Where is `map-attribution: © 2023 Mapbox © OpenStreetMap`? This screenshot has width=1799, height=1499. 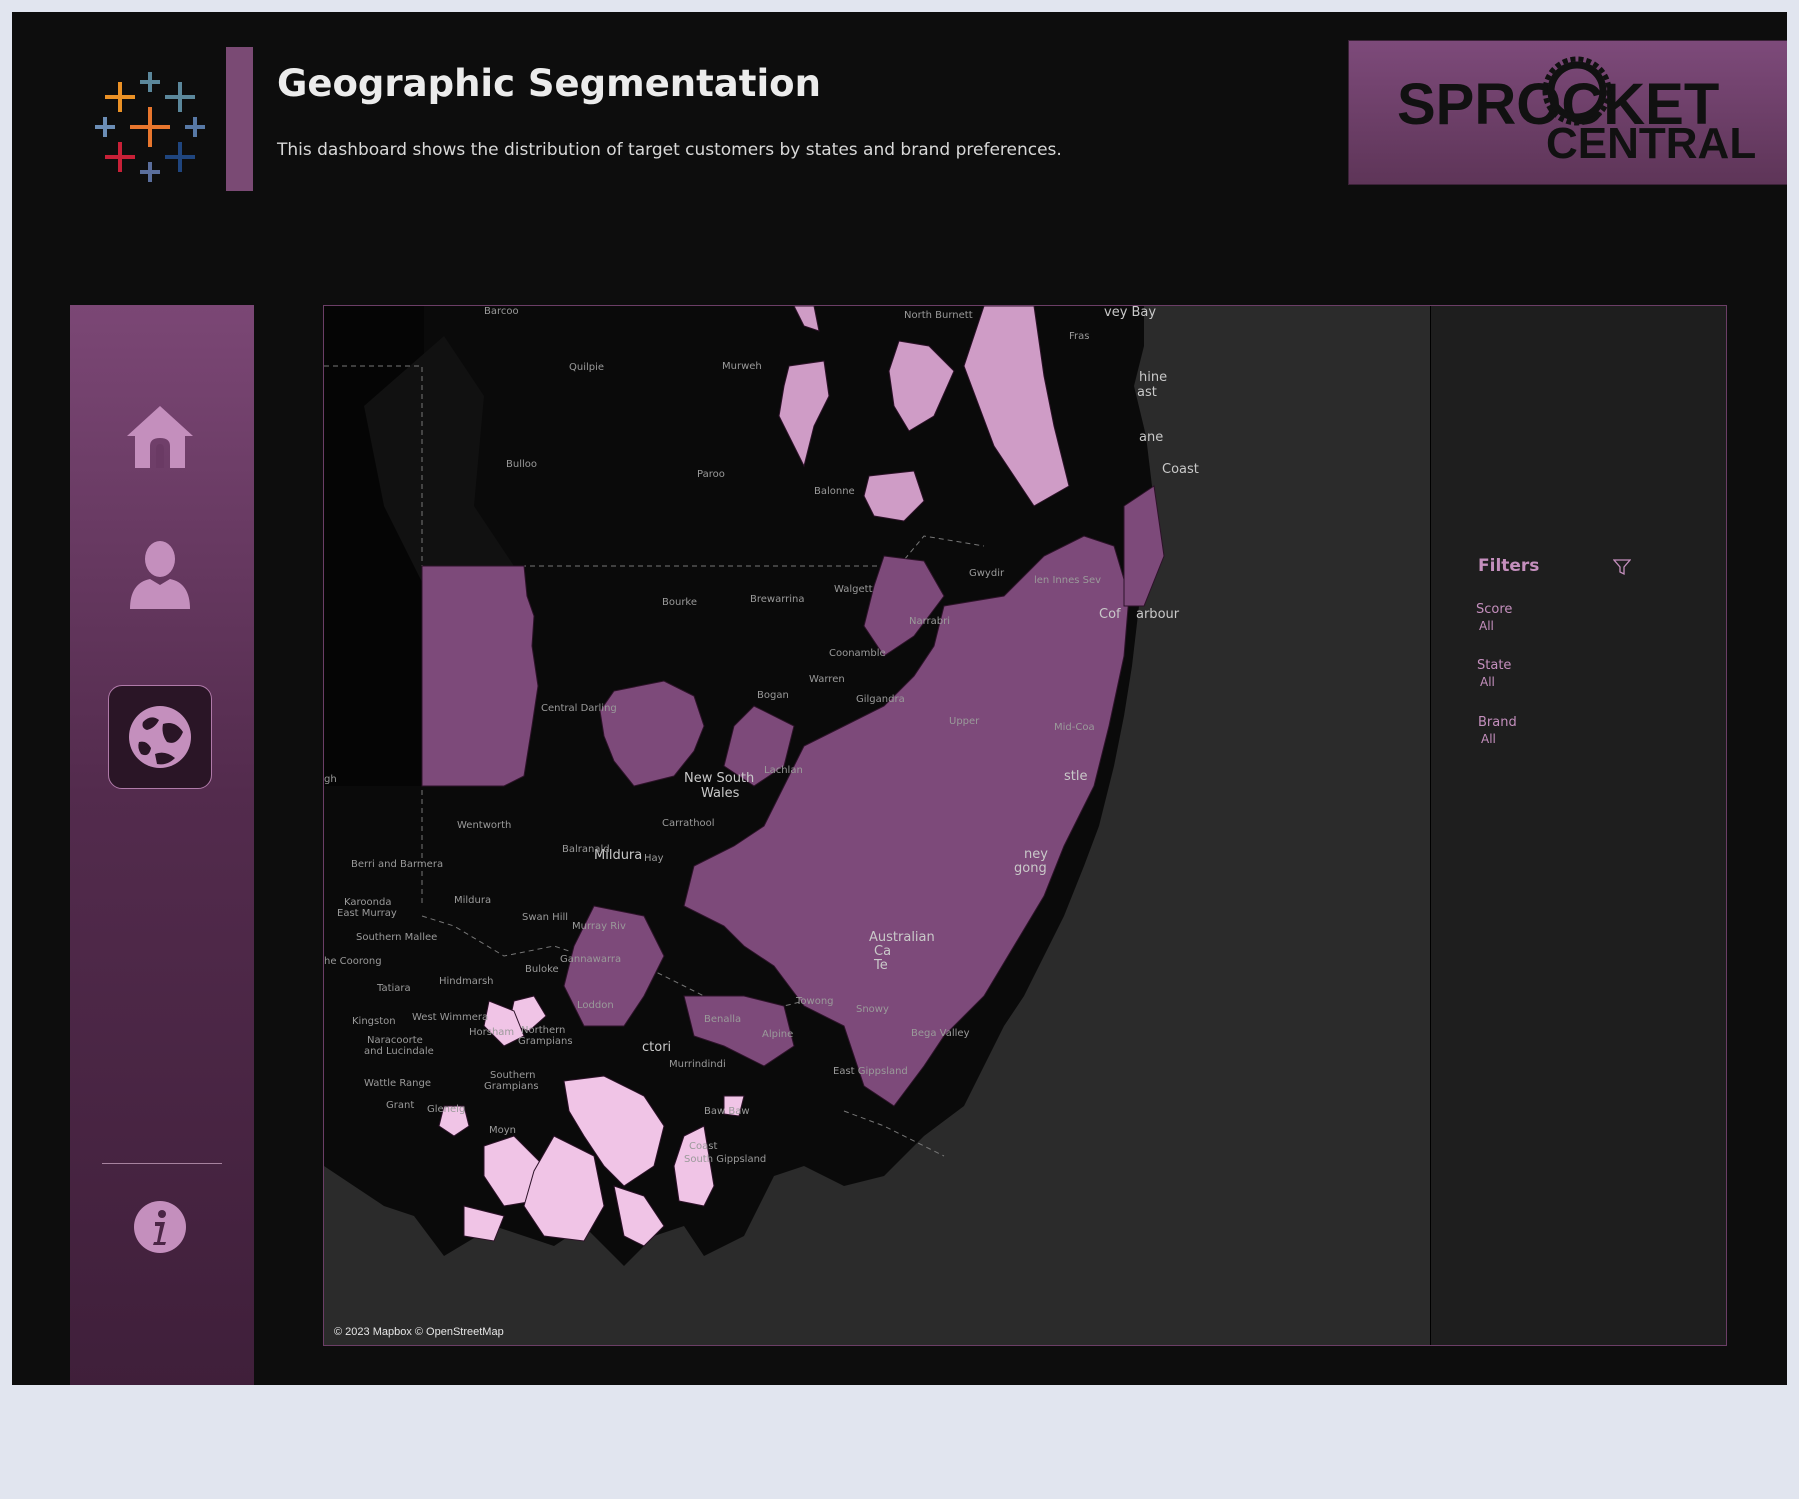 map-attribution: © 2023 Mapbox © OpenStreetMap is located at coordinates (419, 1332).